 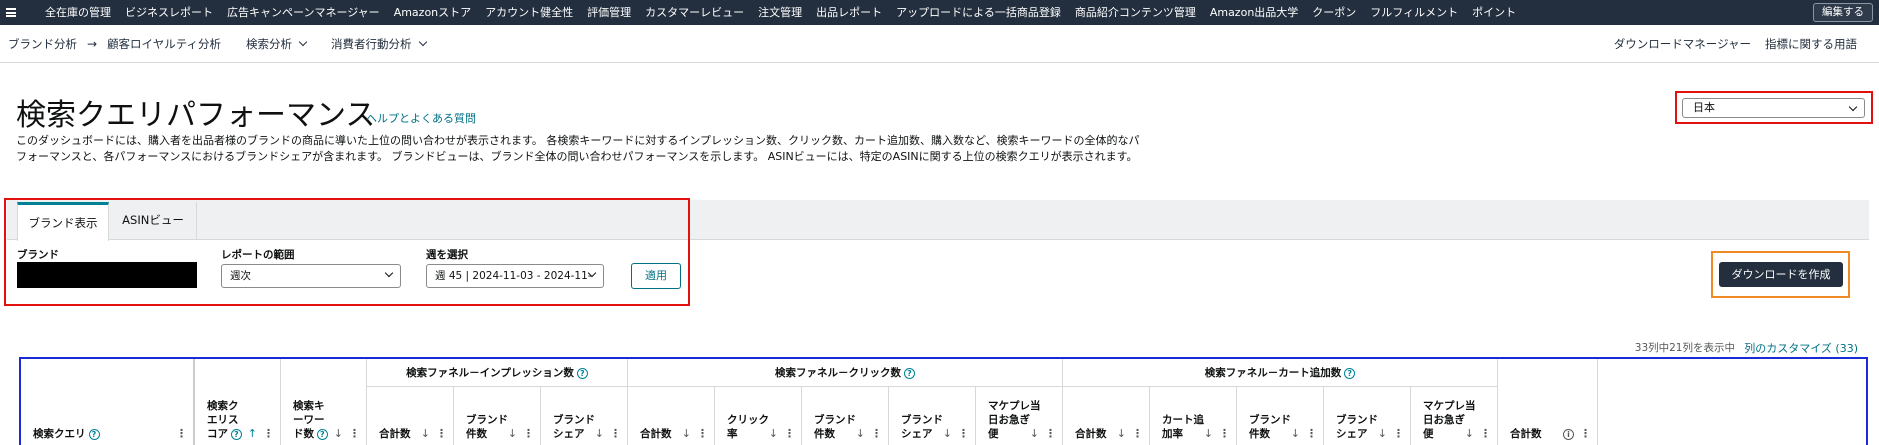 What do you see at coordinates (758, 416) in the screenshot?
I see `column-header: クリック 率 ↓ ⋮` at bounding box center [758, 416].